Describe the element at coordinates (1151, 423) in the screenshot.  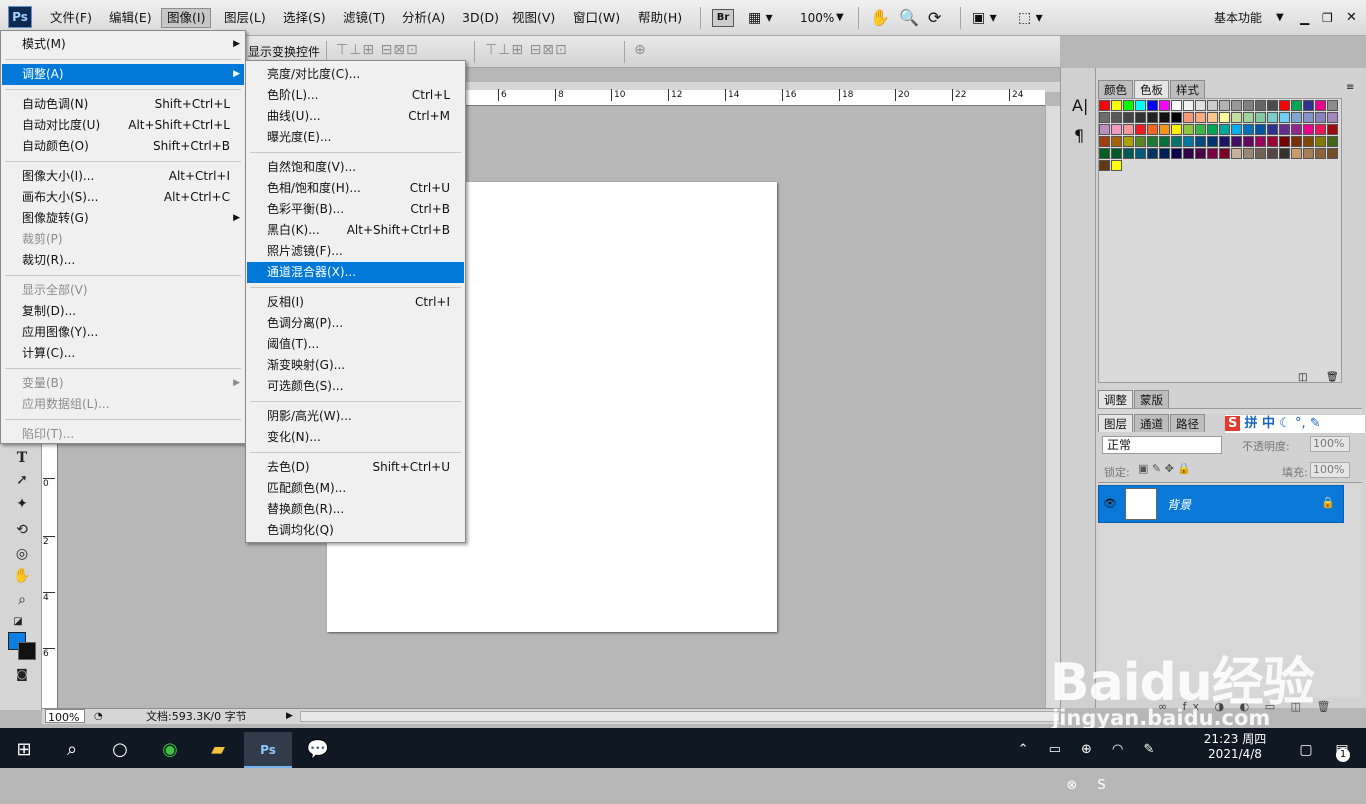
I see `tab-channels: 通道` at that location.